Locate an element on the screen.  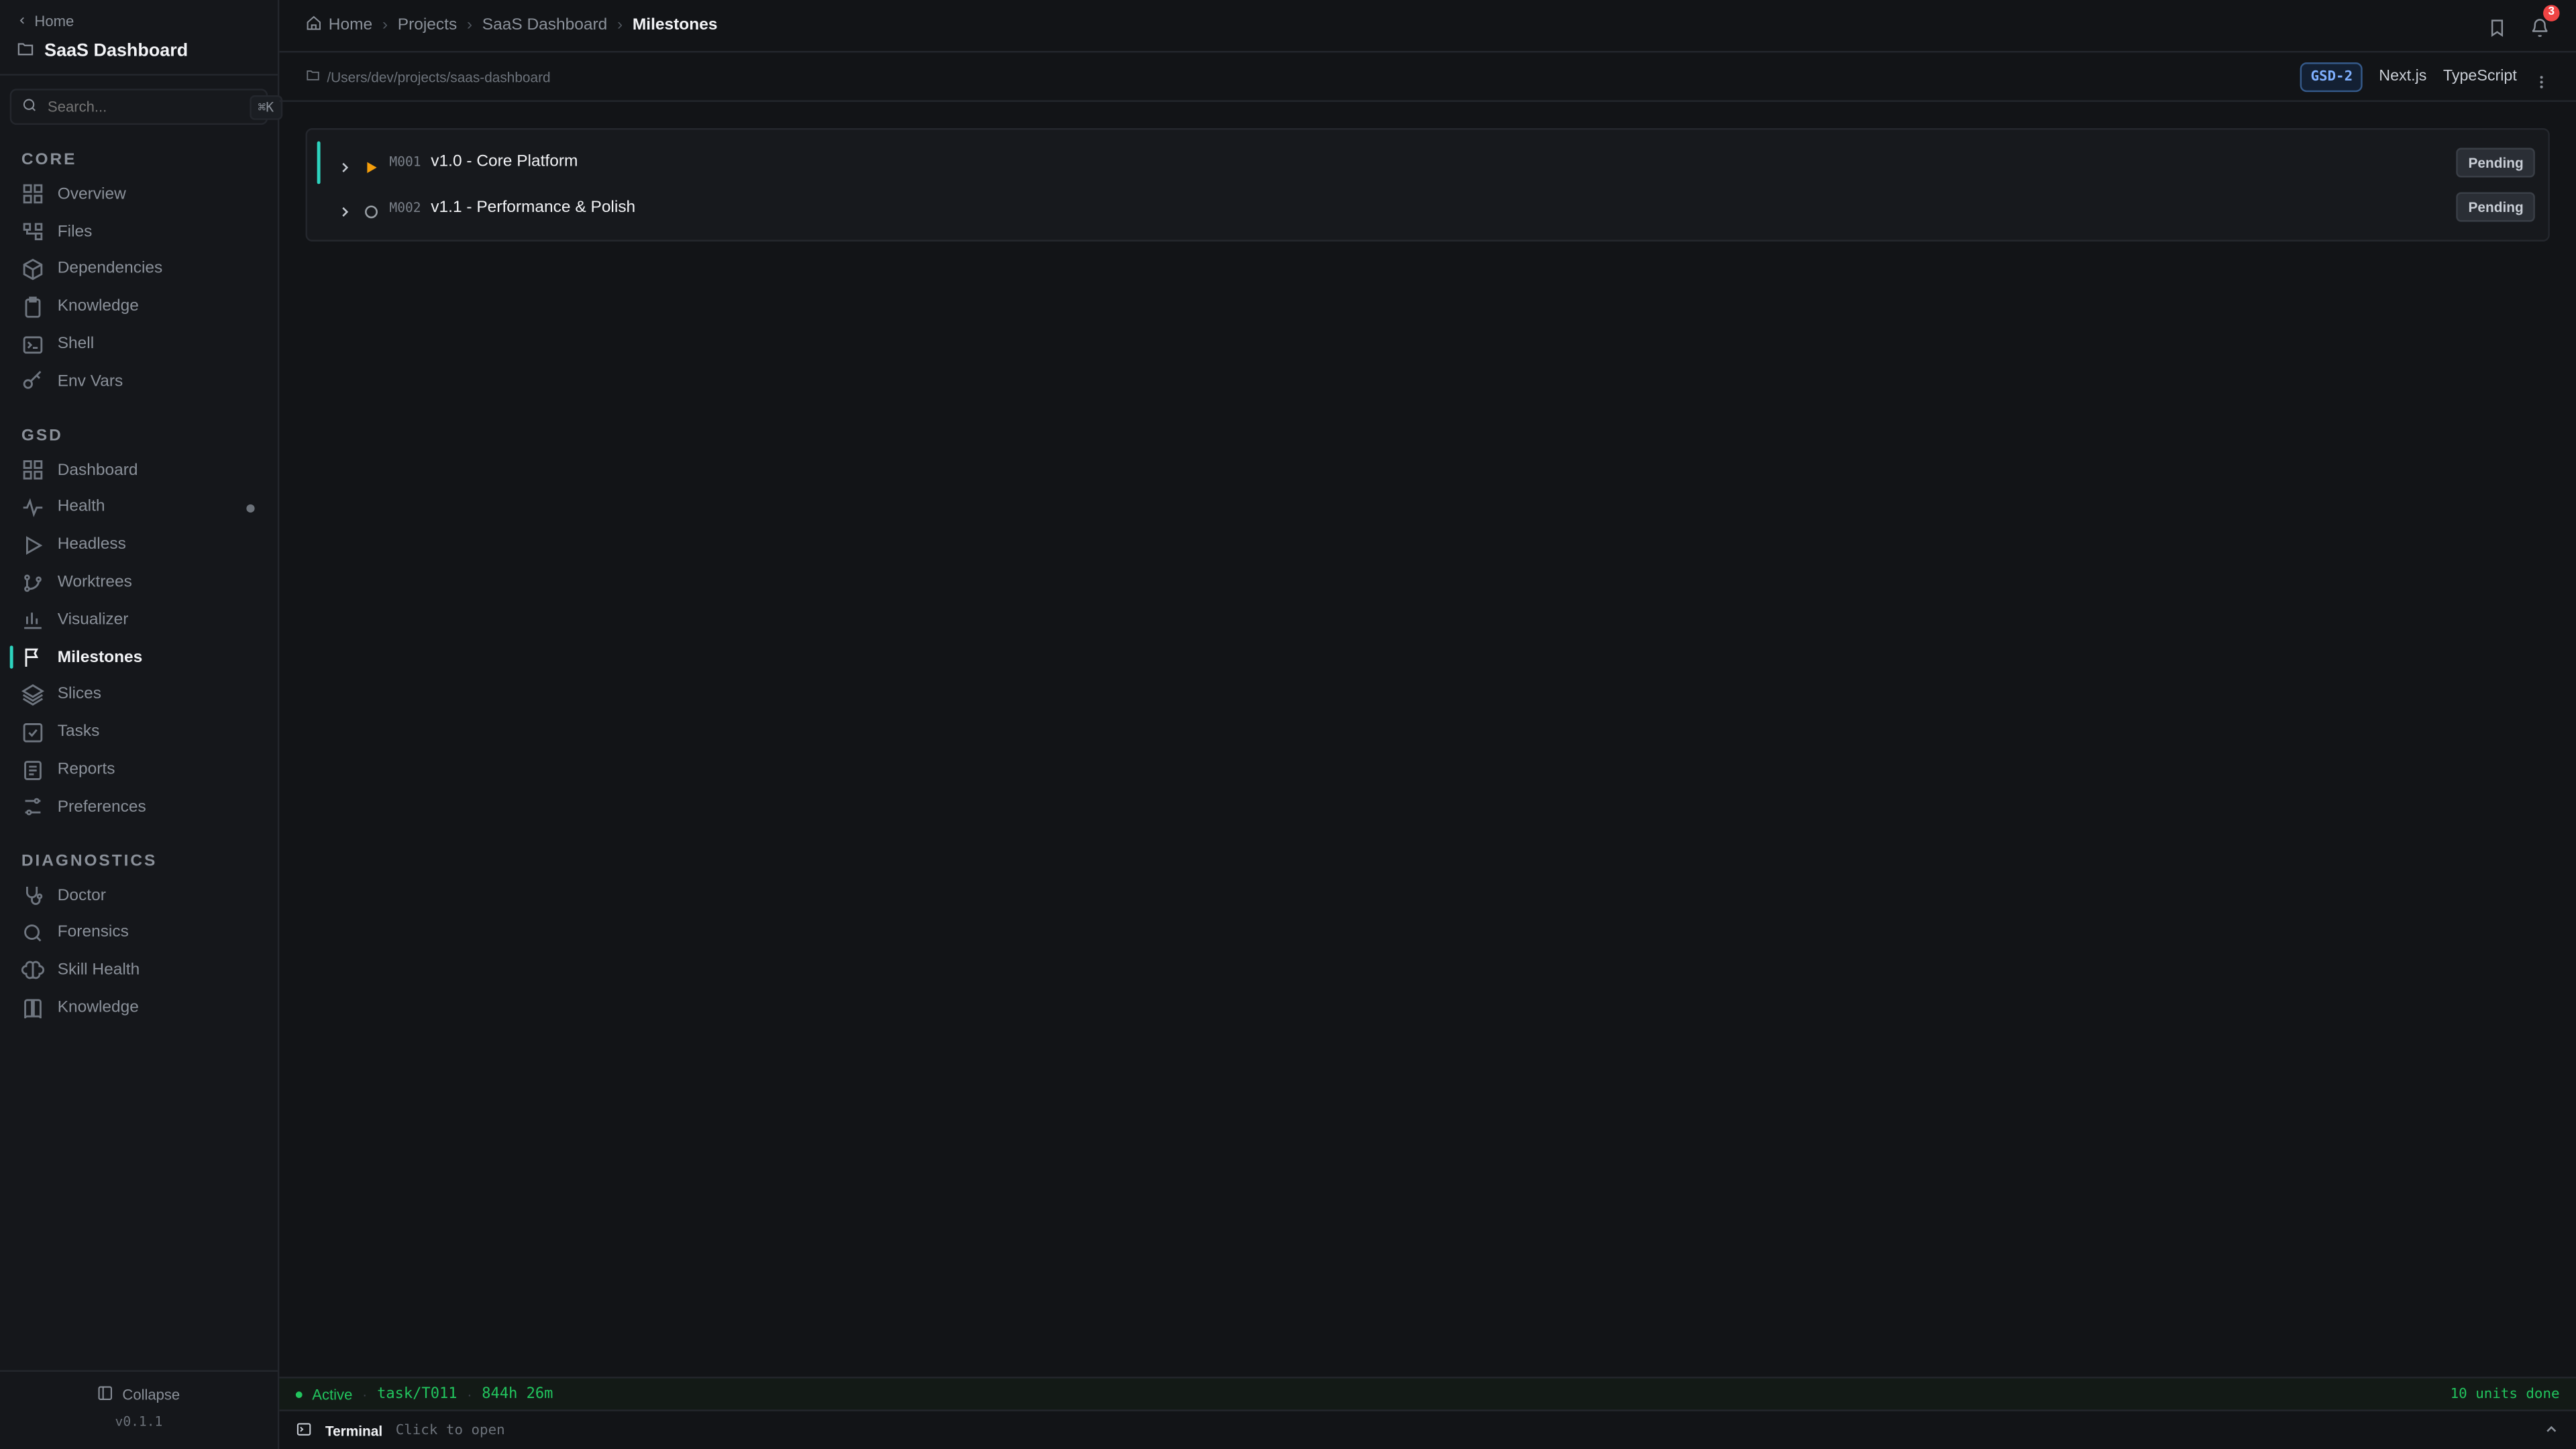
milestone-title: v1.0 - Core Platform is located at coordinates (504, 162).